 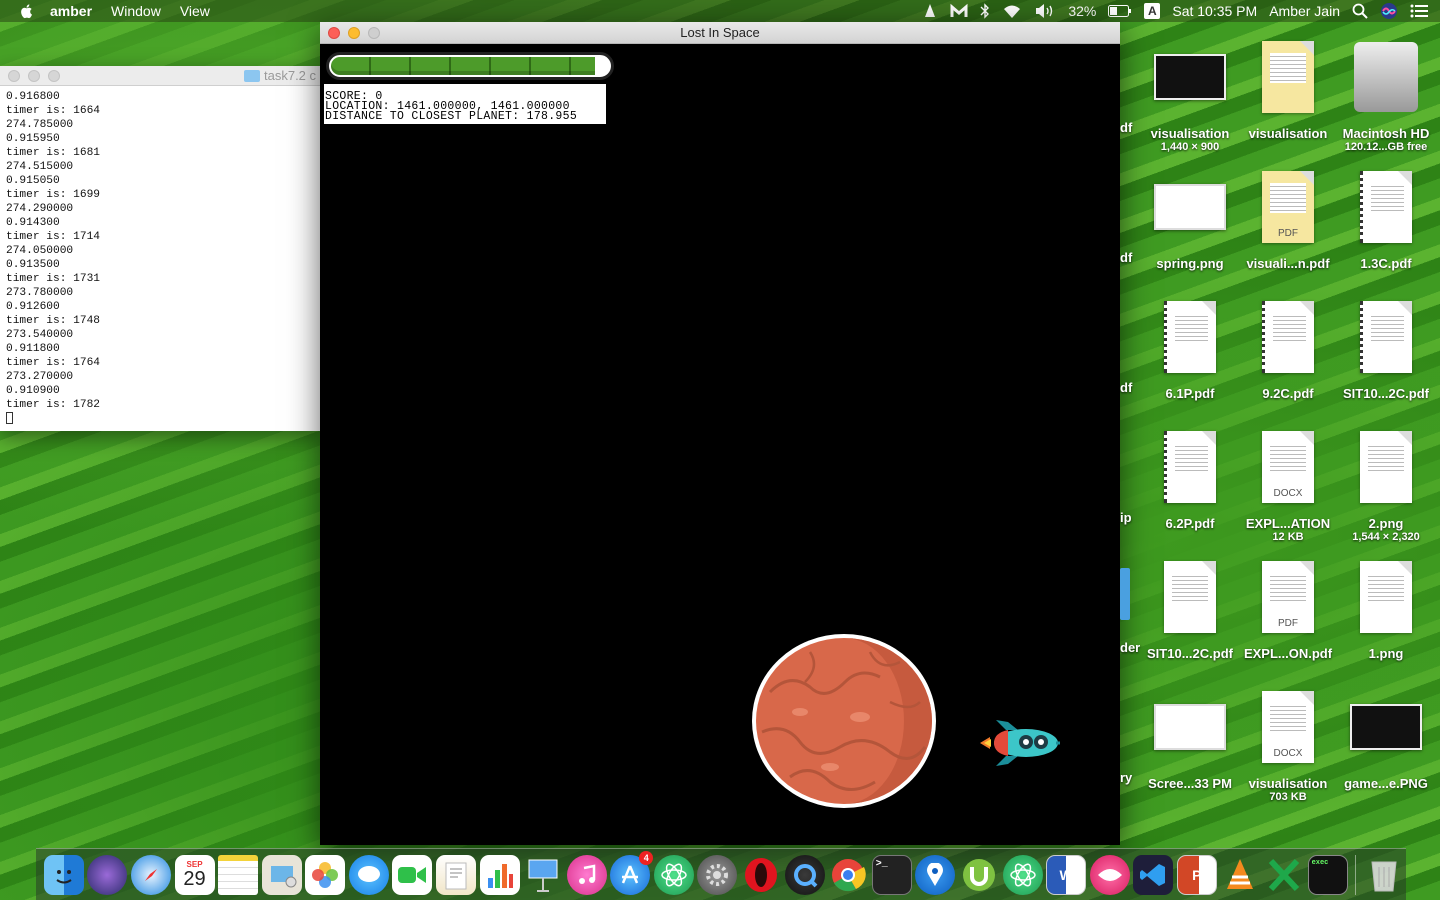 What do you see at coordinates (1386, 737) in the screenshot?
I see `desktop-icon: game...e.PNG` at bounding box center [1386, 737].